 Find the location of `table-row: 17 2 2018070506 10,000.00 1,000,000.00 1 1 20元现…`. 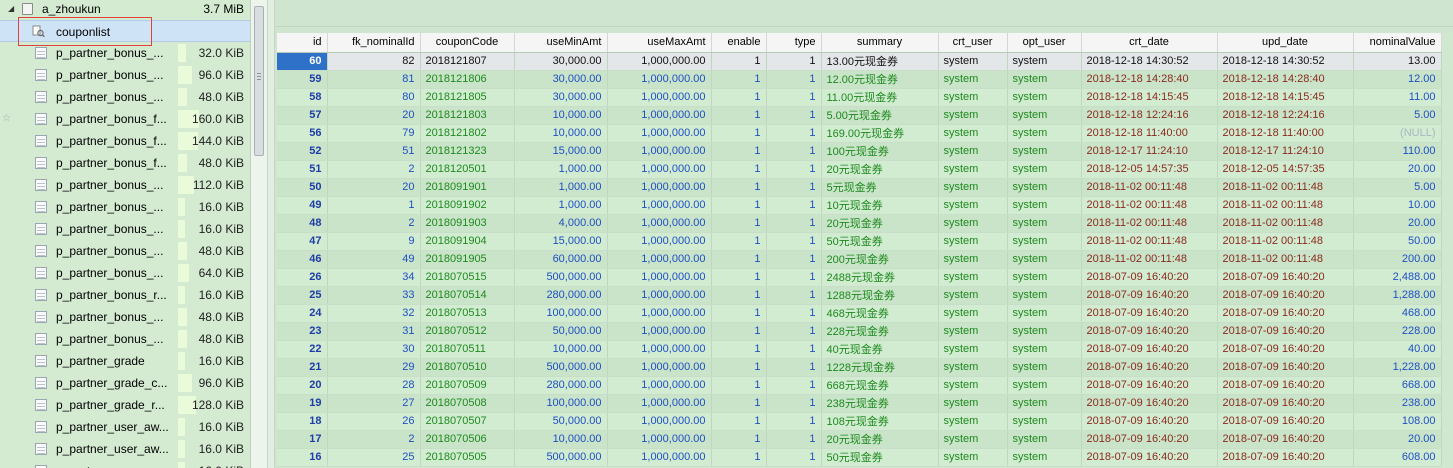

table-row: 17 2 2018070506 10,000.00 1,000,000.00 1 1 20元现… is located at coordinates (859, 439).